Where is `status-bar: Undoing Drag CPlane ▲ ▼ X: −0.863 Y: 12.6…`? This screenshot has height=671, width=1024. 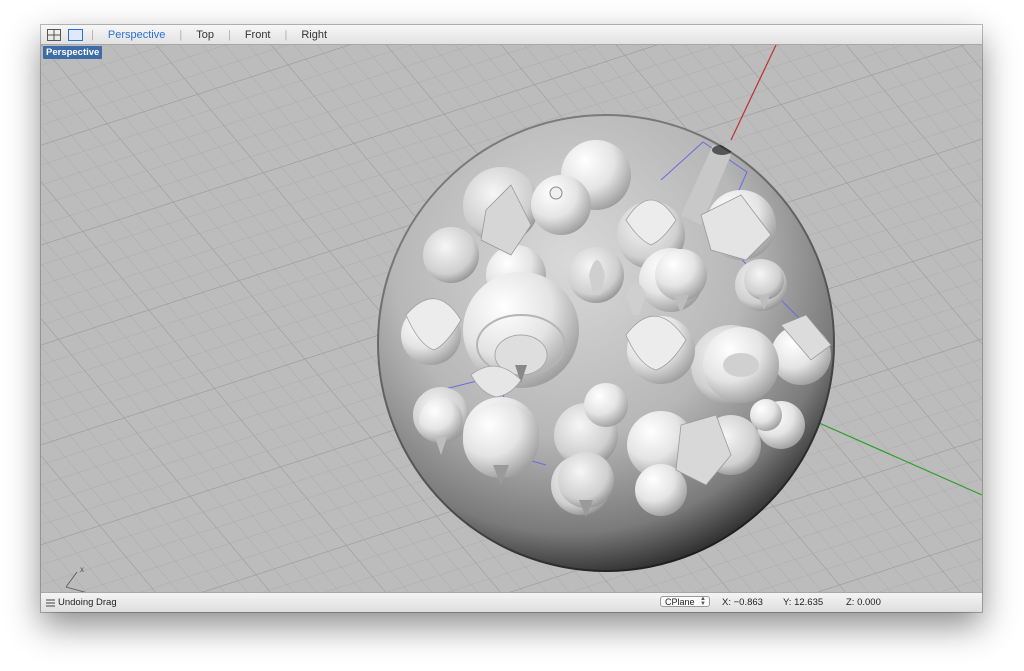
status-bar: Undoing Drag CPlane ▲ ▼ X: −0.863 Y: 12.6… is located at coordinates (511, 602).